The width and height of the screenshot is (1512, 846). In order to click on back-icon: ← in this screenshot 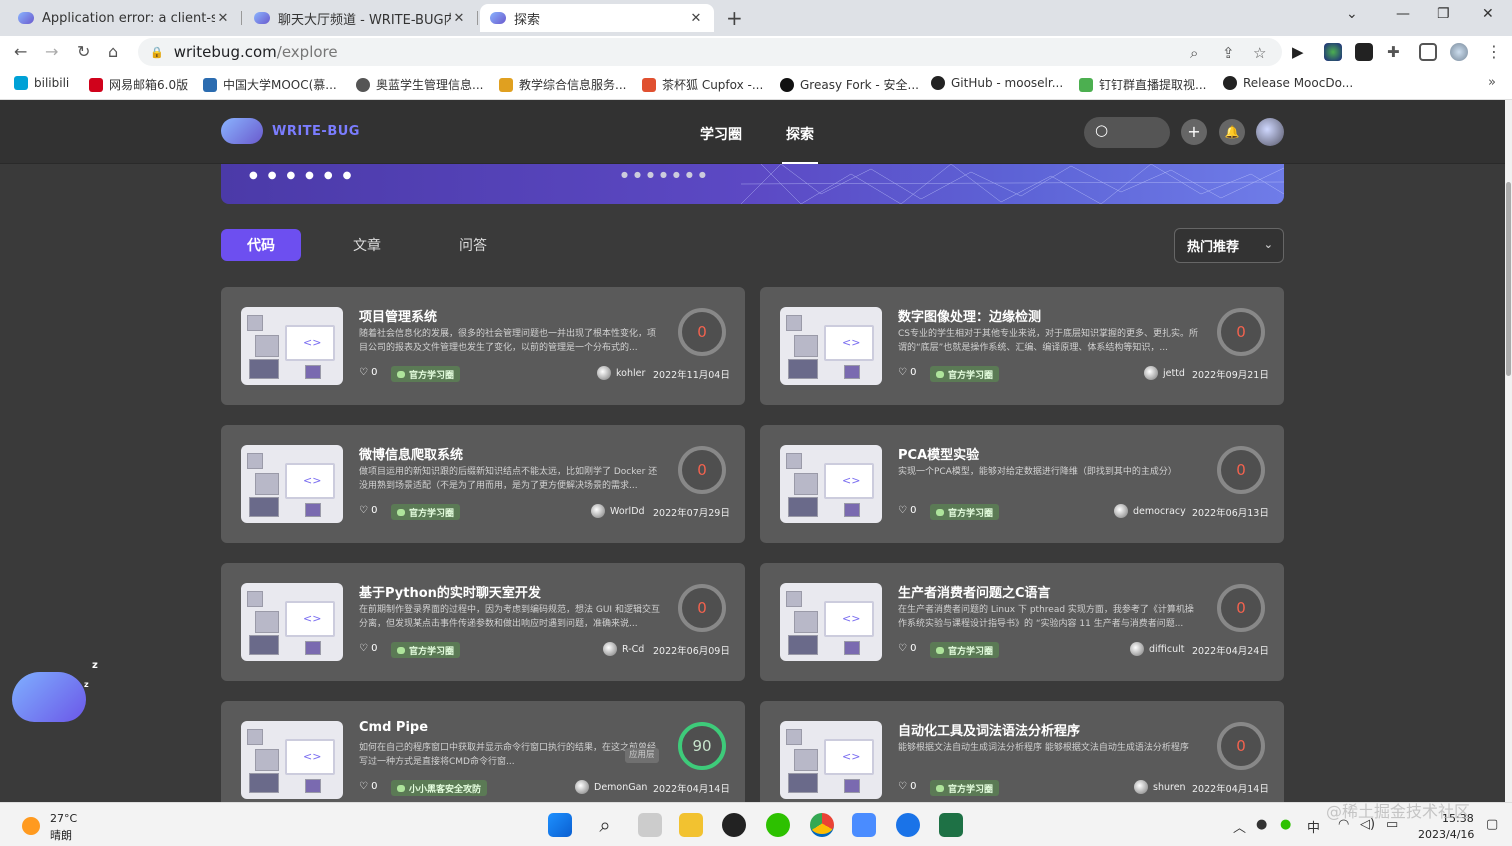, I will do `click(20, 51)`.